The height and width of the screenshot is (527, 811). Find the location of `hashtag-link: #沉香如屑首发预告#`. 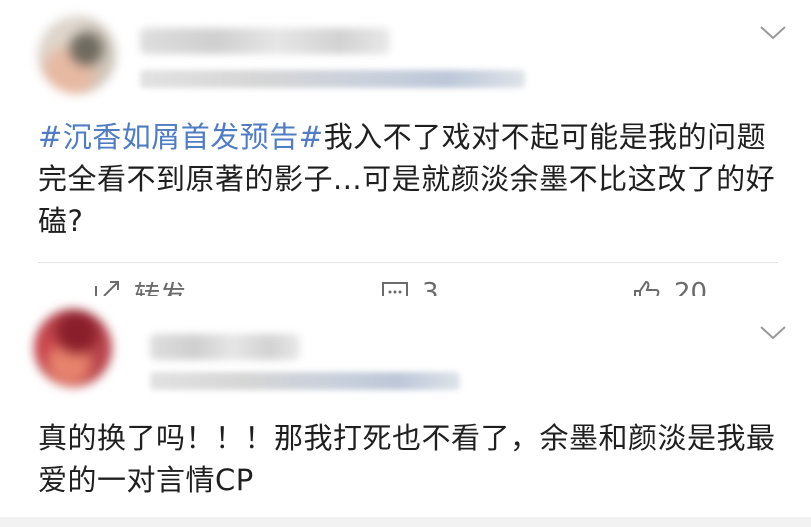

hashtag-link: #沉香如屑首发预告# is located at coordinates (181, 137).